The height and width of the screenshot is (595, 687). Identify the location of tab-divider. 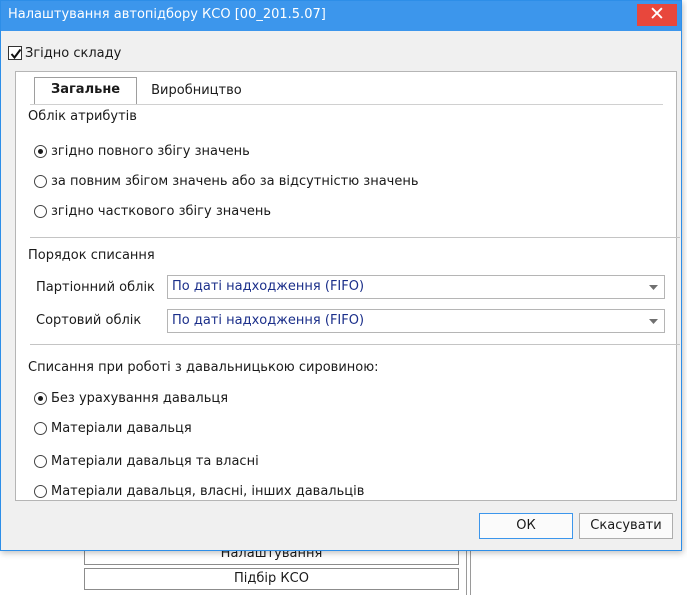
(346, 104).